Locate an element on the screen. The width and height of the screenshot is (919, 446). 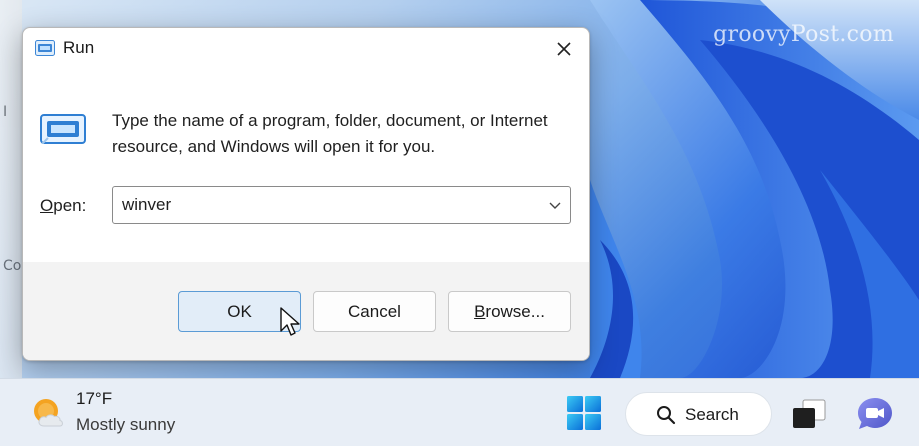
close-button is located at coordinates (564, 49).